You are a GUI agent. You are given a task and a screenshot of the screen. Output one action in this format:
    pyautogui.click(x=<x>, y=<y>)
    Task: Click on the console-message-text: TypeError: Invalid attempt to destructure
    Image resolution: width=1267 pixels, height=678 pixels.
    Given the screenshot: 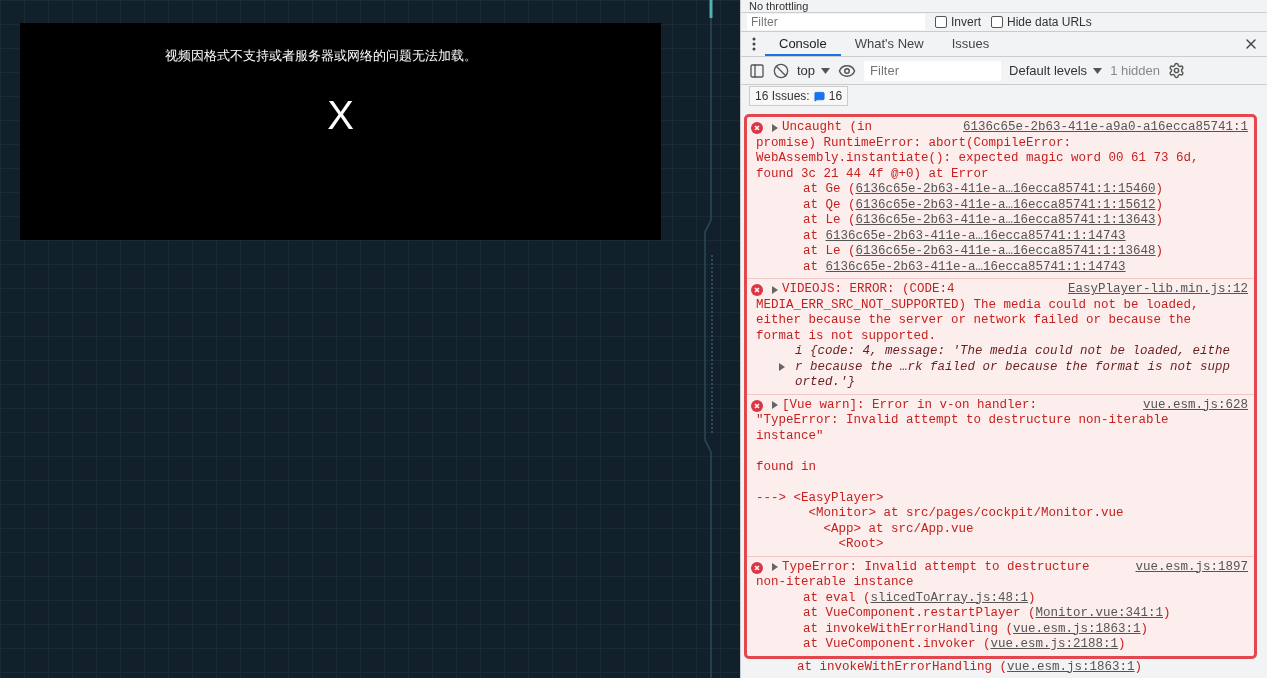 What is the action you would take?
    pyautogui.click(x=936, y=567)
    